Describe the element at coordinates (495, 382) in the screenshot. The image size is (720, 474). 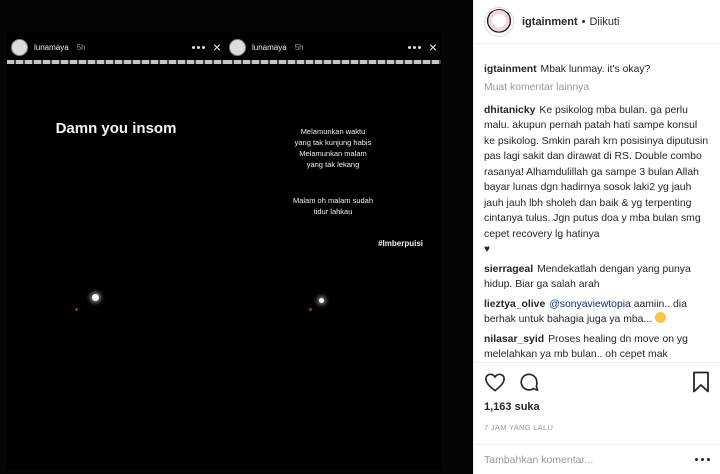
I see `heart-icon` at that location.